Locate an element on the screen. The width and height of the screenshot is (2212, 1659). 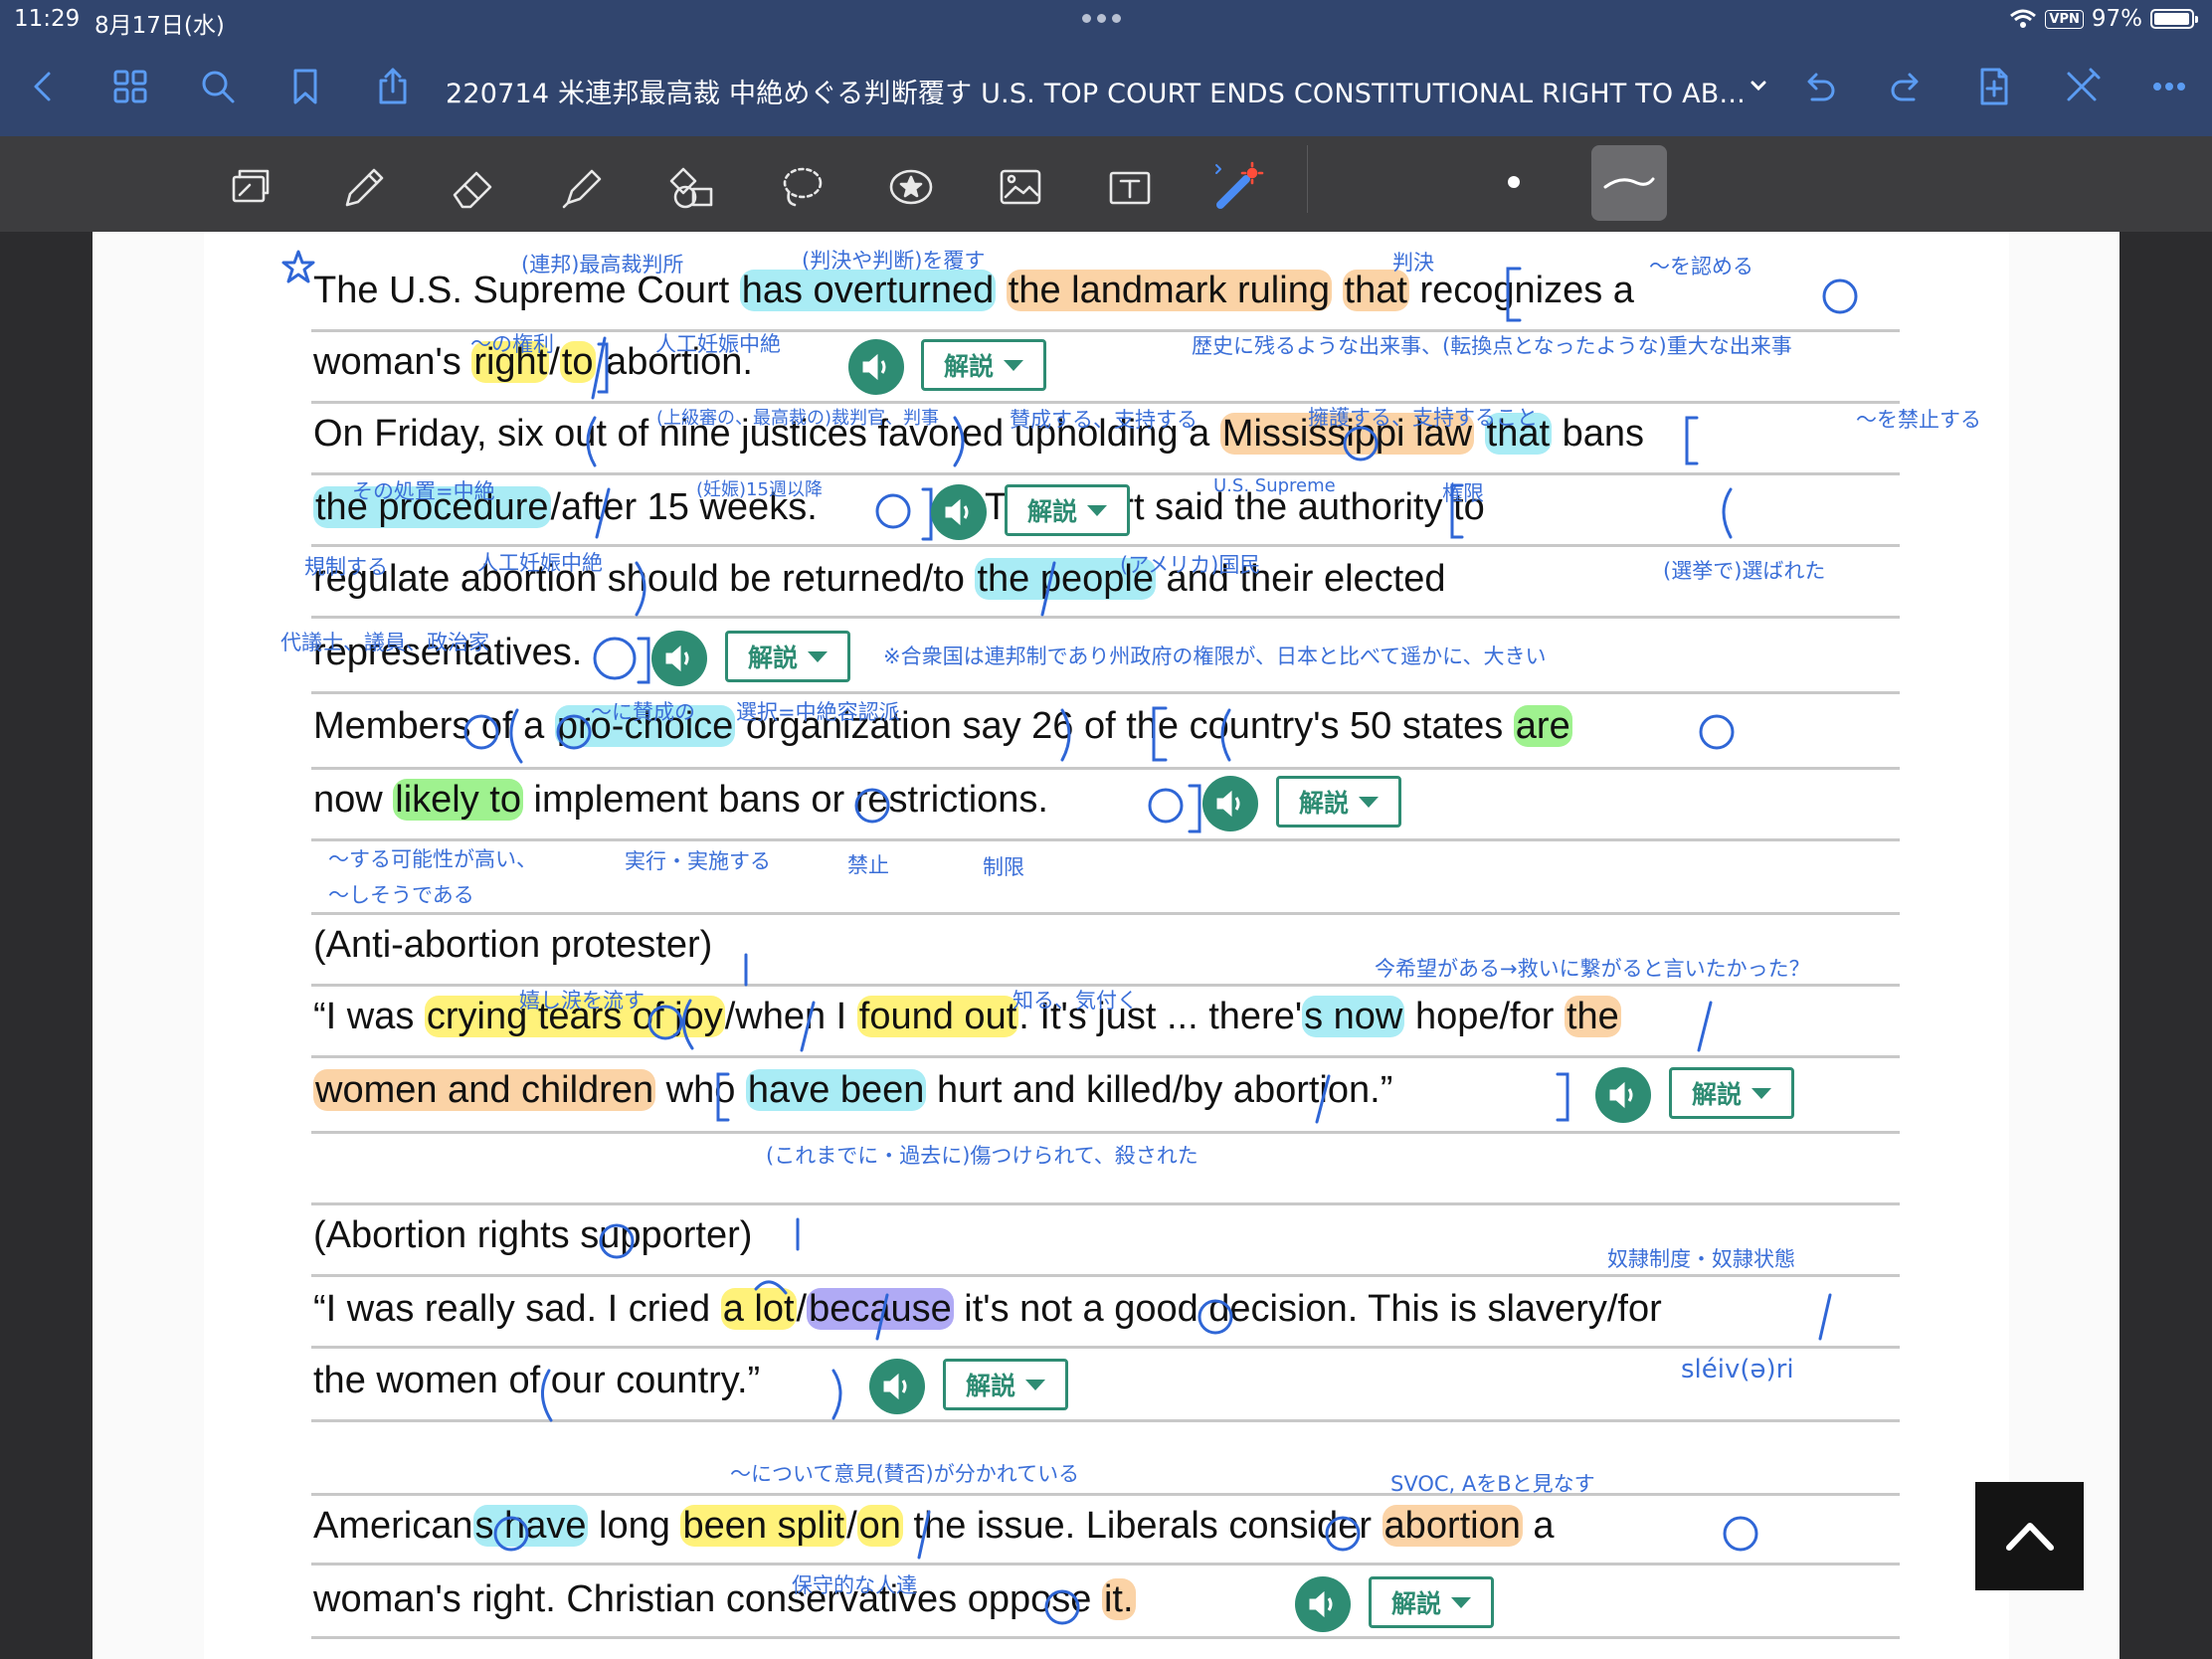
text-box-icon is located at coordinates (1130, 188).